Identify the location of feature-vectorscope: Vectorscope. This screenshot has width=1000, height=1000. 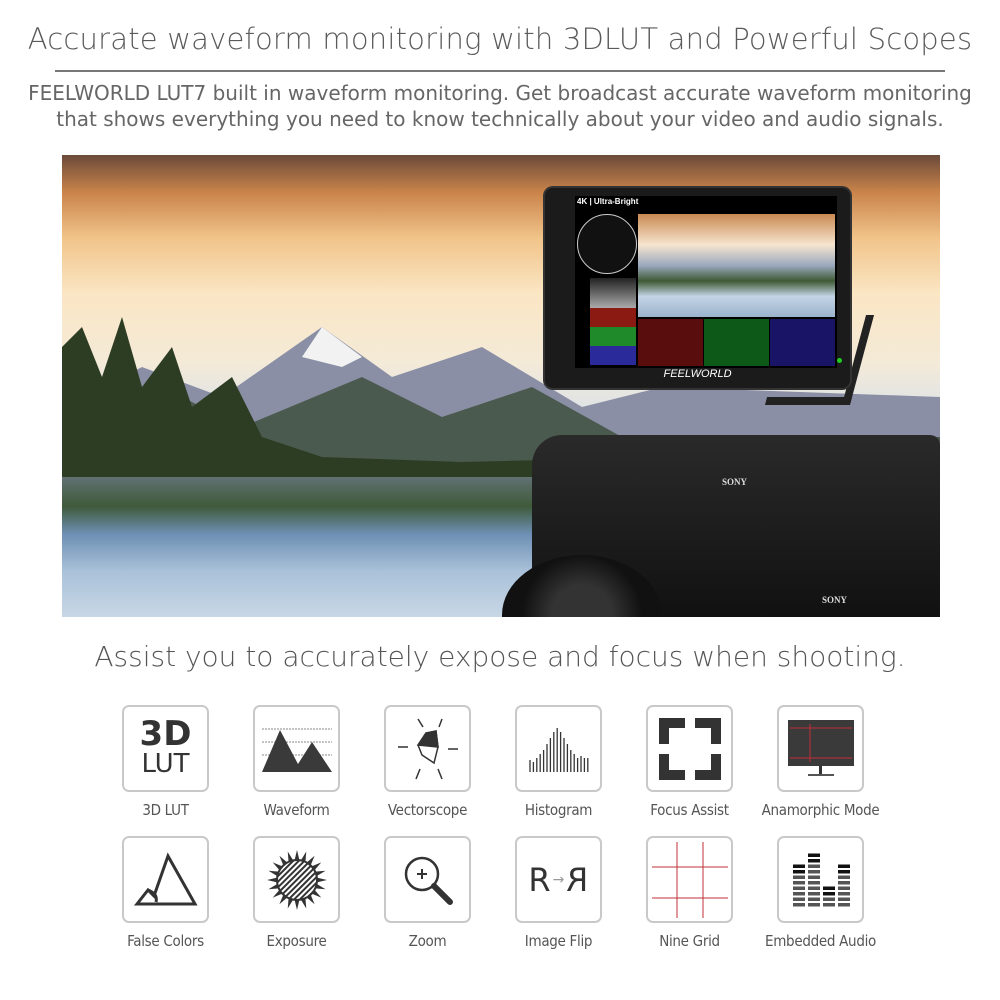
(427, 762).